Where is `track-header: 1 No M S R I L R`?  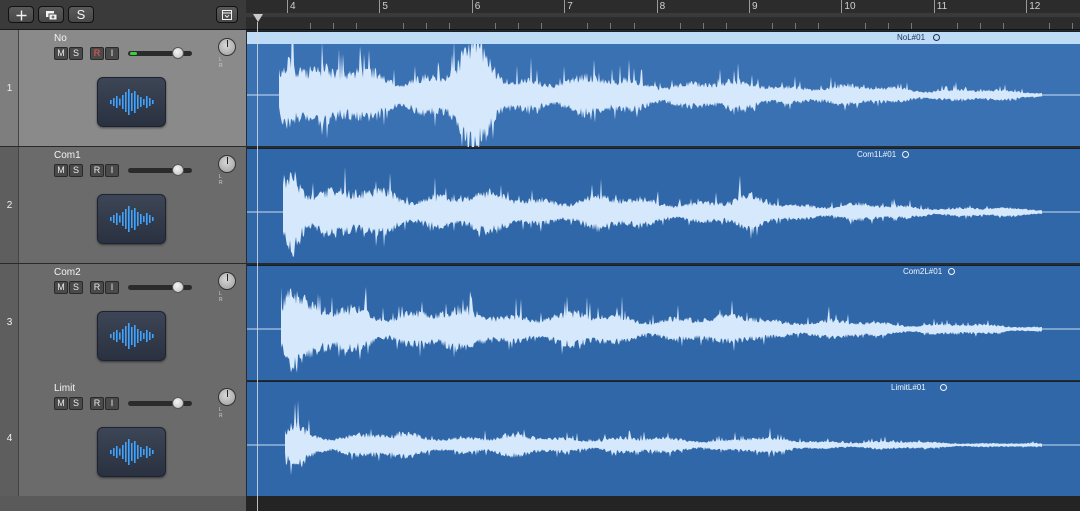
track-header: 1 No M S R I L R is located at coordinates (123, 88).